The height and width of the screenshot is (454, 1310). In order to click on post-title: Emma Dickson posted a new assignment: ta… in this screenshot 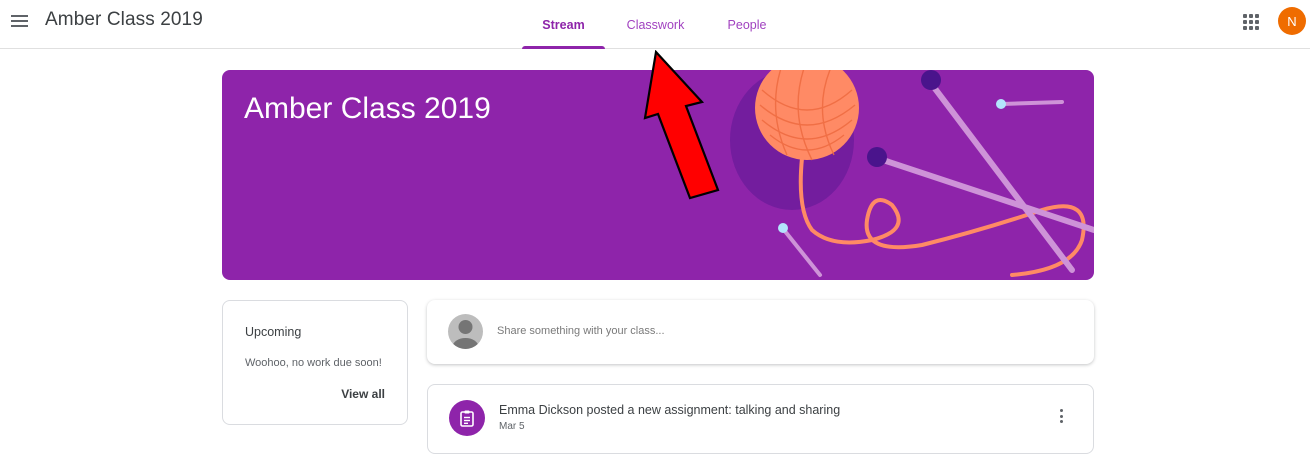, I will do `click(669, 410)`.